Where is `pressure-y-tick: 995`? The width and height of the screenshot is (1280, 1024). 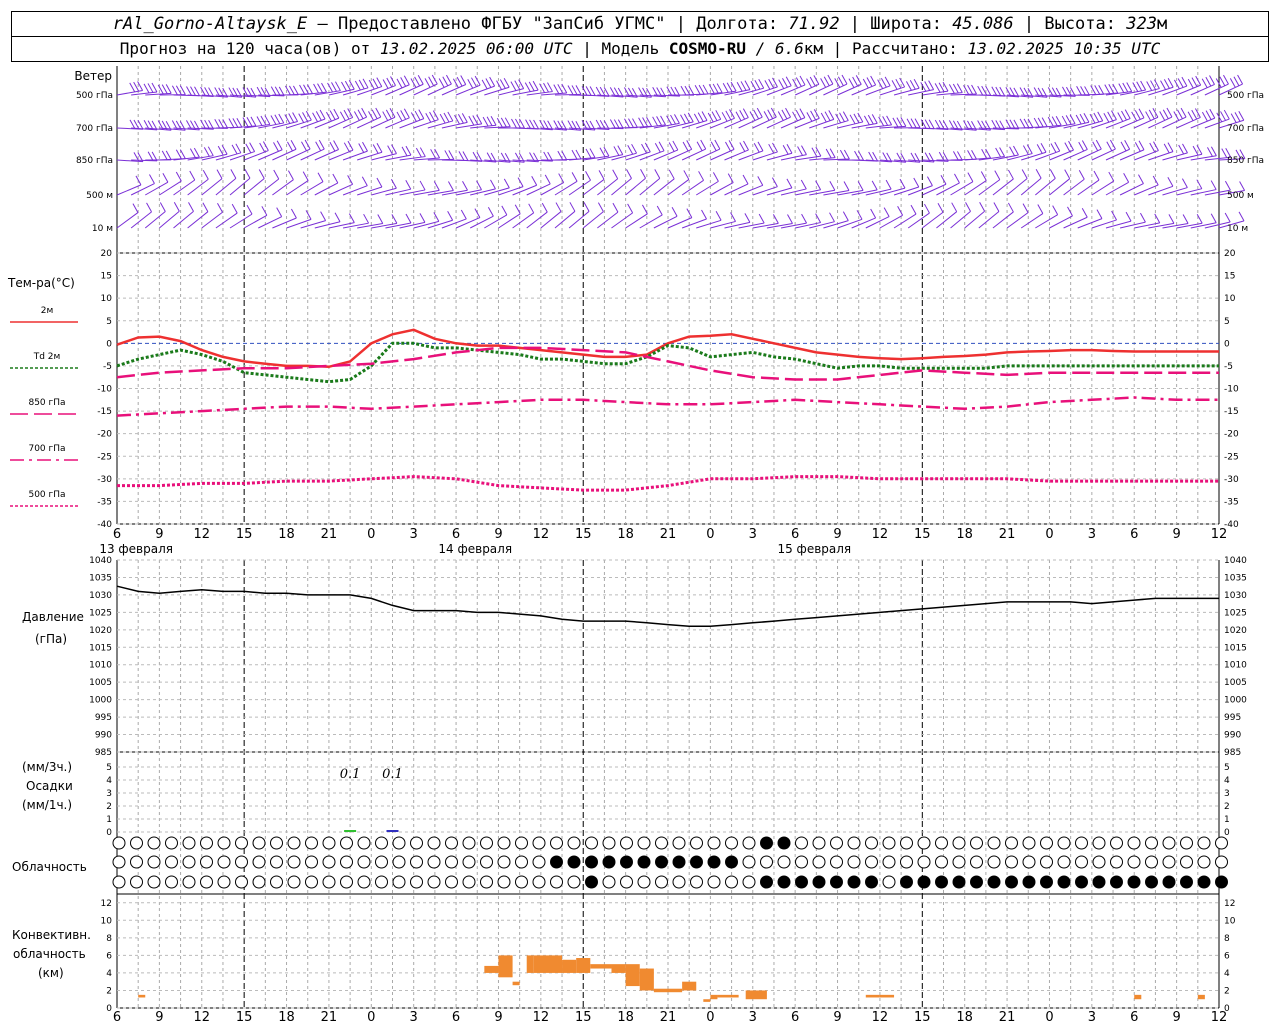
pressure-y-tick: 995 is located at coordinates (103, 718).